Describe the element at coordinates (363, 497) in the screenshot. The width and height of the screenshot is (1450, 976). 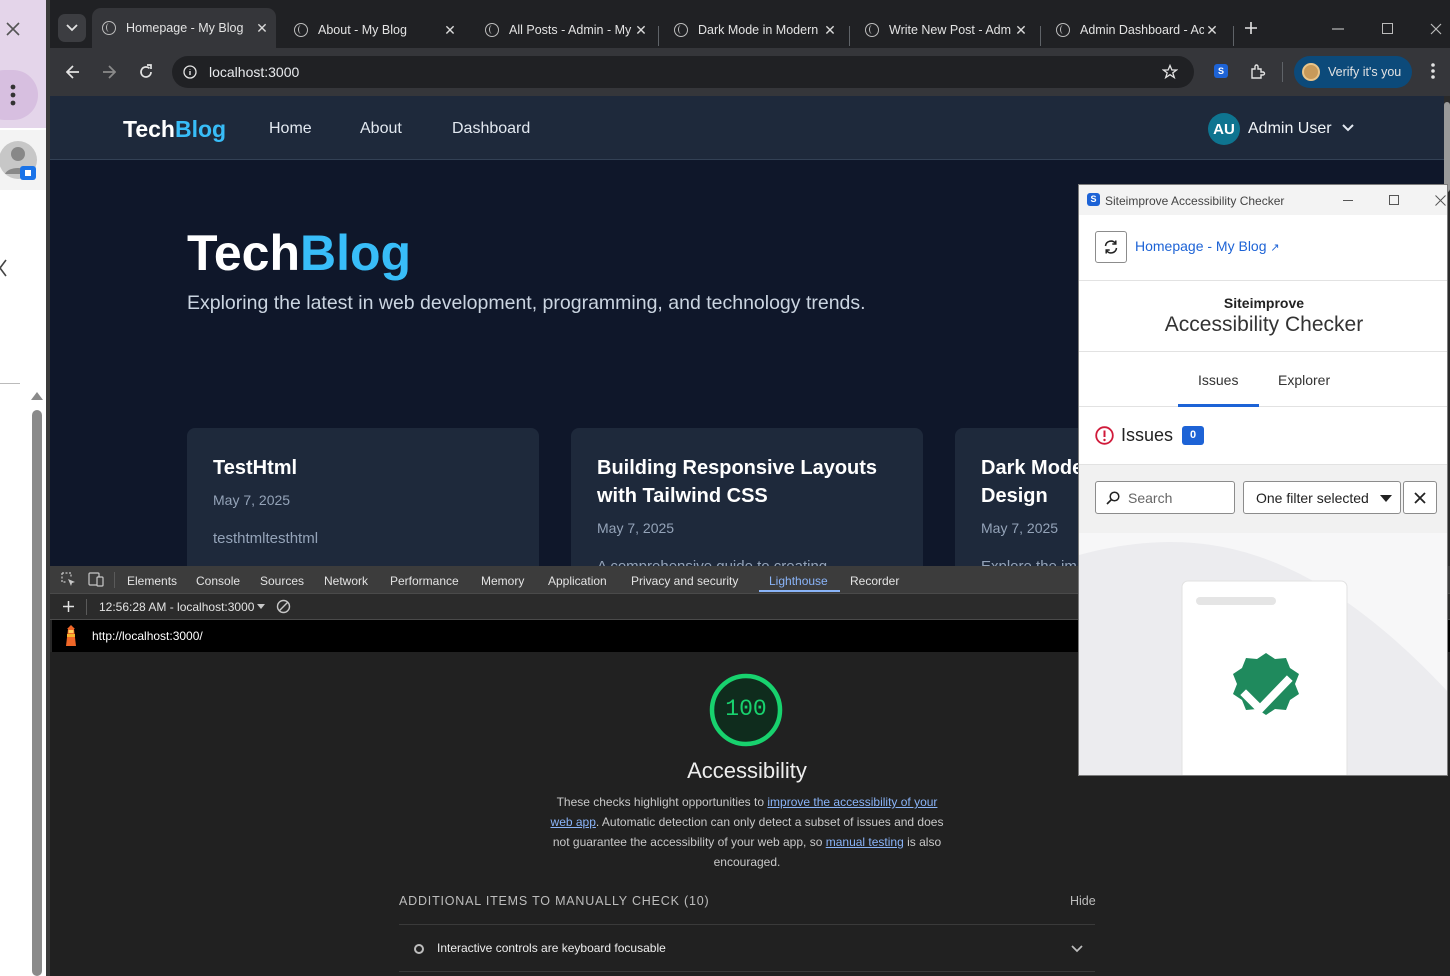
I see `post-card: TestHtml May 7, 2025 testhtmltesthtml` at that location.